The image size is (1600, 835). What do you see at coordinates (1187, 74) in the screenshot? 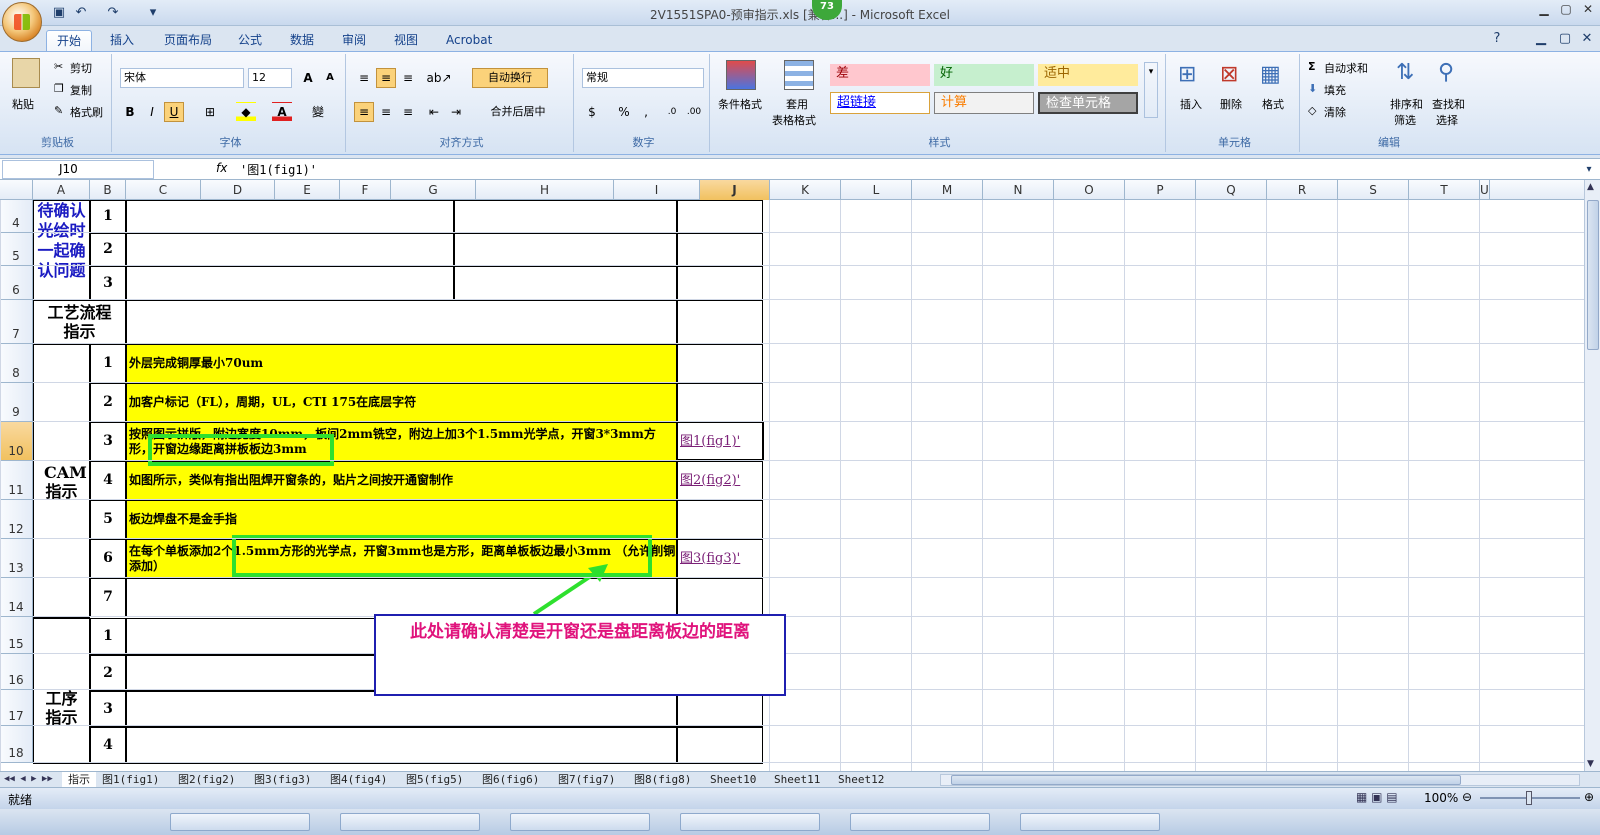
I see `insert-cells-icon: ⊞` at bounding box center [1187, 74].